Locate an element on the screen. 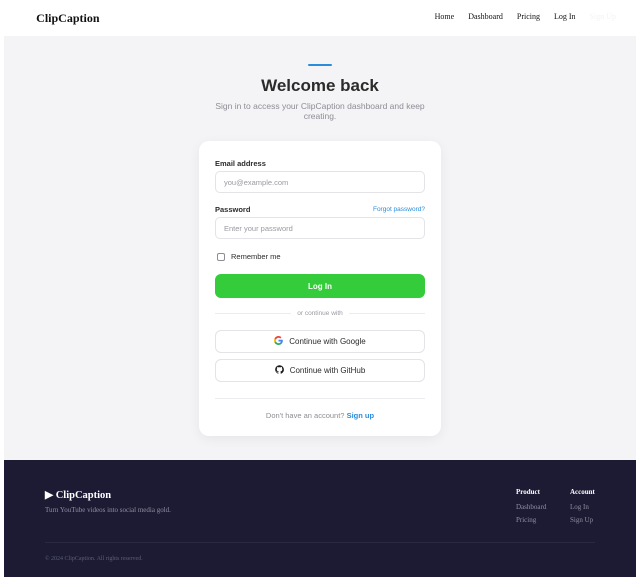 Image resolution: width=640 pixels, height=581 pixels. social-divider: or continue with is located at coordinates (320, 313).